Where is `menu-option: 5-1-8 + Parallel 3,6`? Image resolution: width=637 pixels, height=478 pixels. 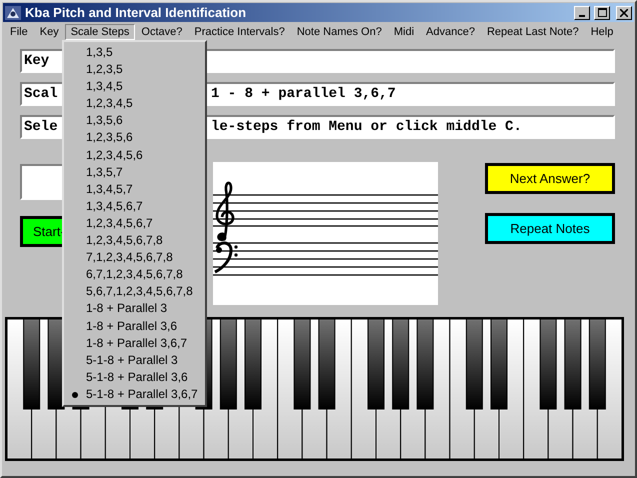
menu-option: 5-1-8 + Parallel 3,6 is located at coordinates (134, 377).